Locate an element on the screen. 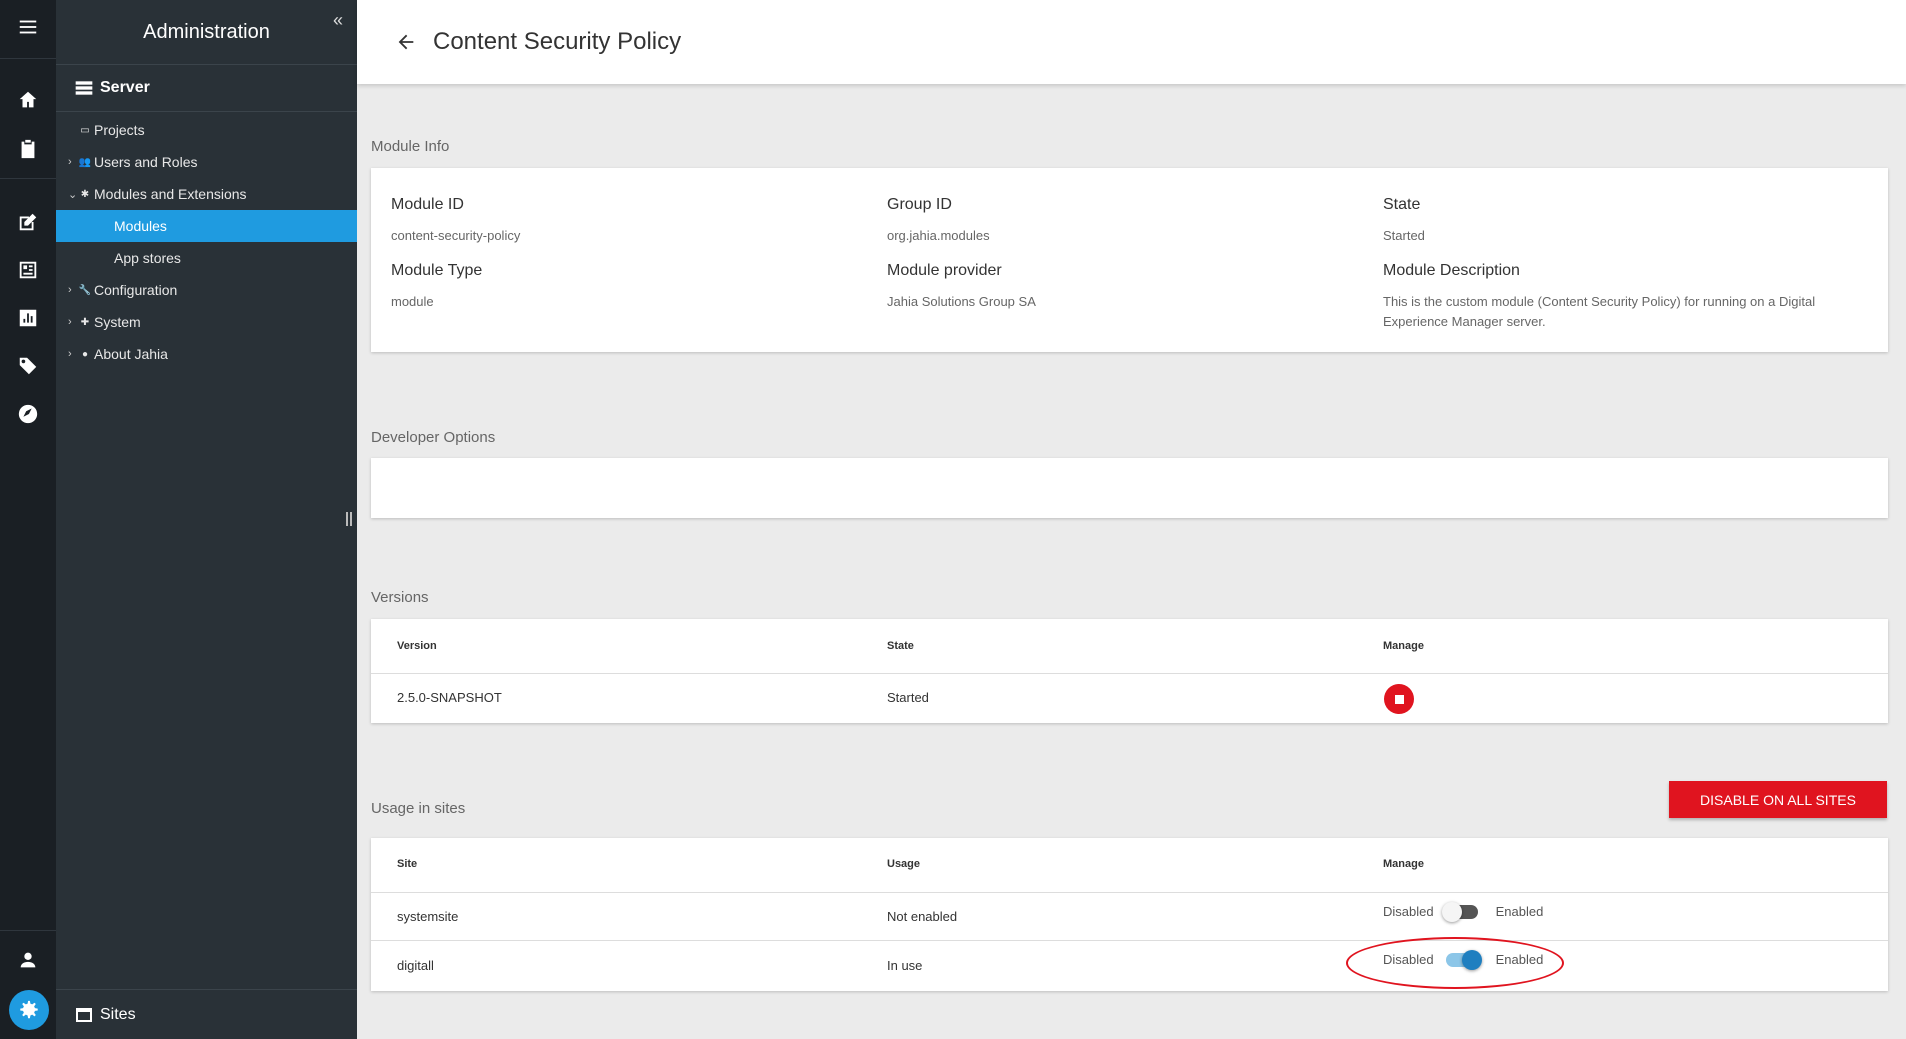  analytics-icon is located at coordinates (28, 318).